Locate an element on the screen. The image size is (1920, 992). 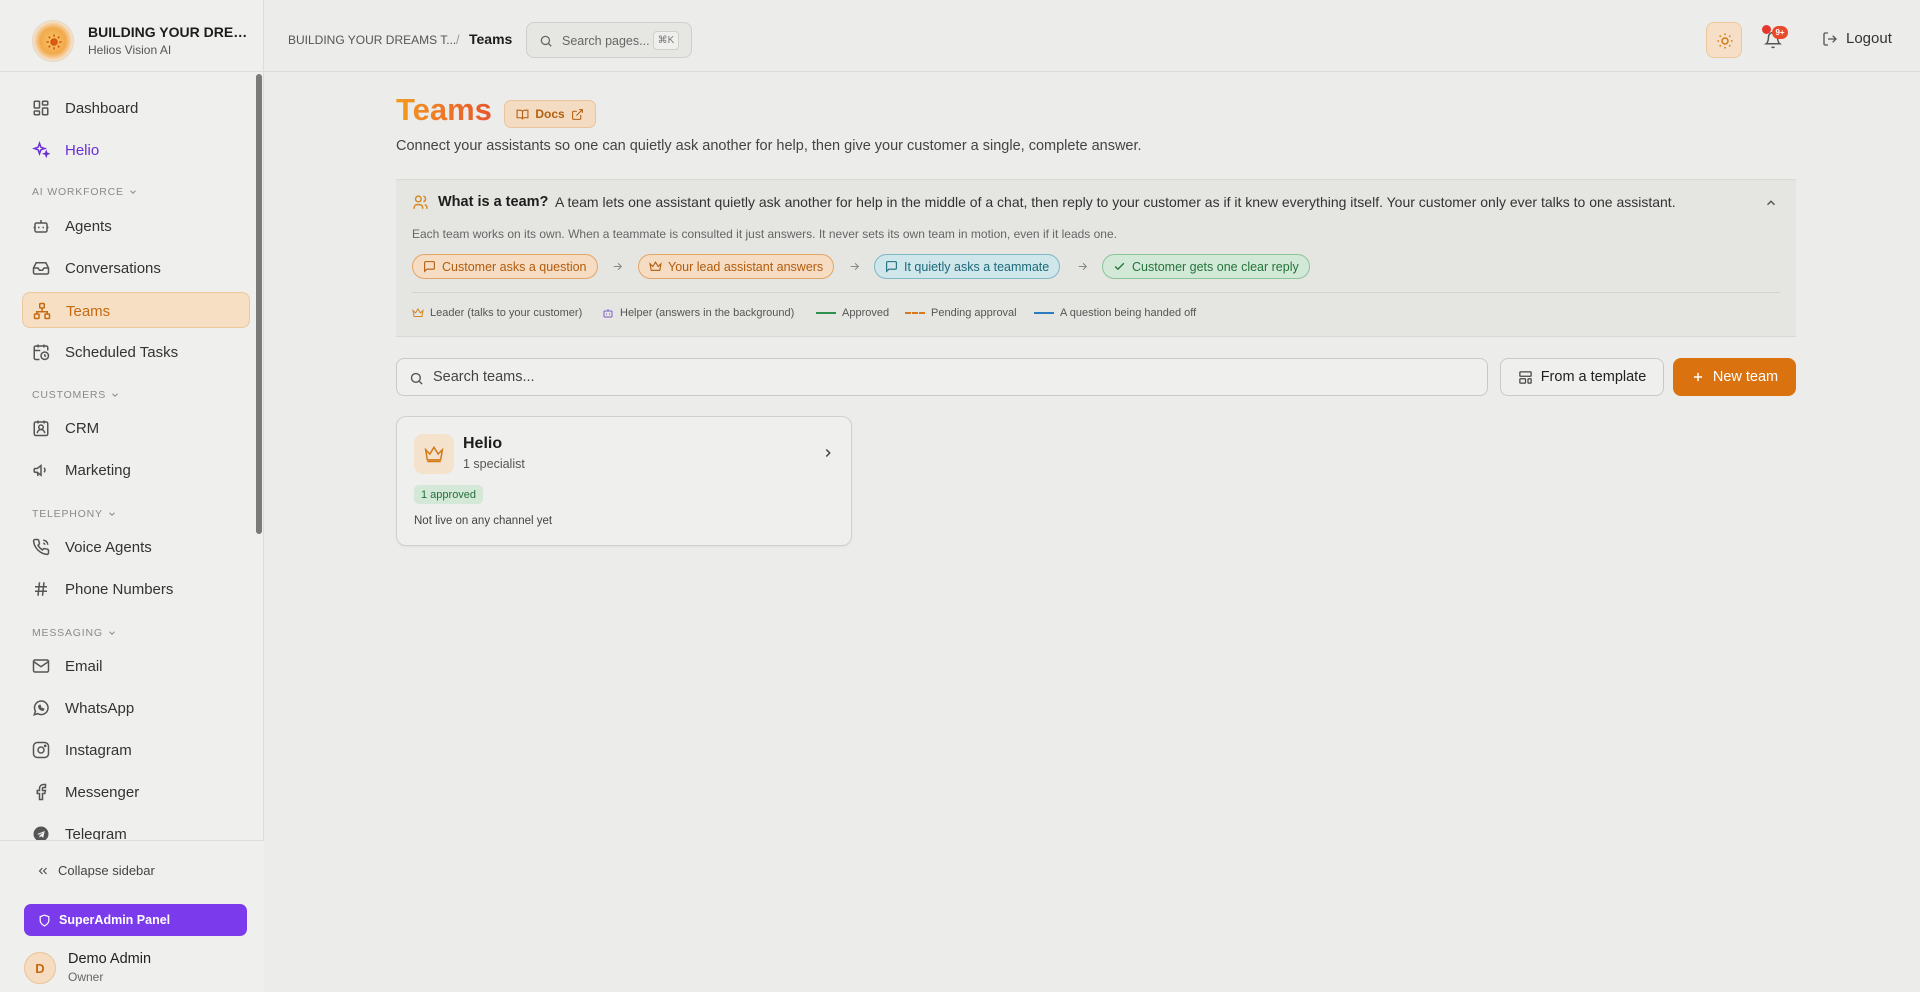
superadmin-panel-button: SuperAdmin Panel is located at coordinates (135, 920).